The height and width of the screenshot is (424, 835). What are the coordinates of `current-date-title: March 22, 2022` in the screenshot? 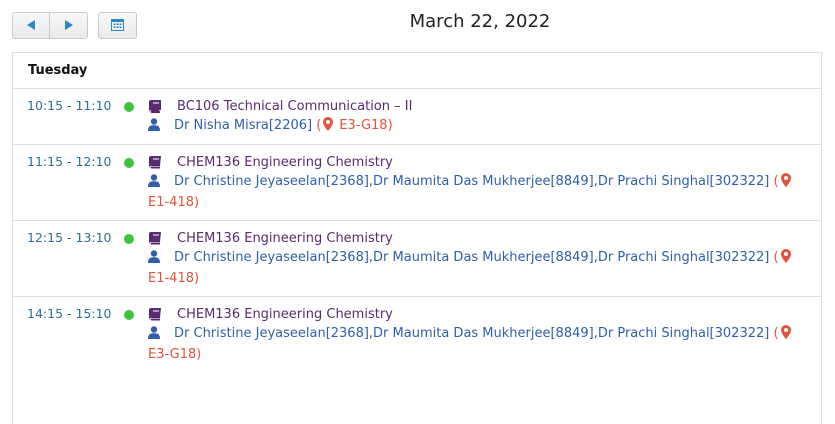 It's located at (480, 21).